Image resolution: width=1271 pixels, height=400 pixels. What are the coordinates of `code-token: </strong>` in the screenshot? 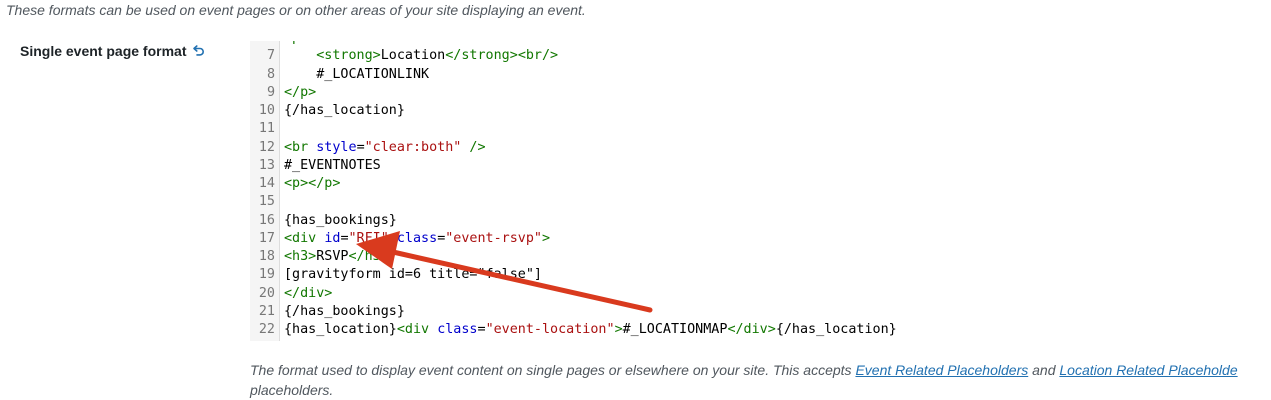 It's located at (481, 56).